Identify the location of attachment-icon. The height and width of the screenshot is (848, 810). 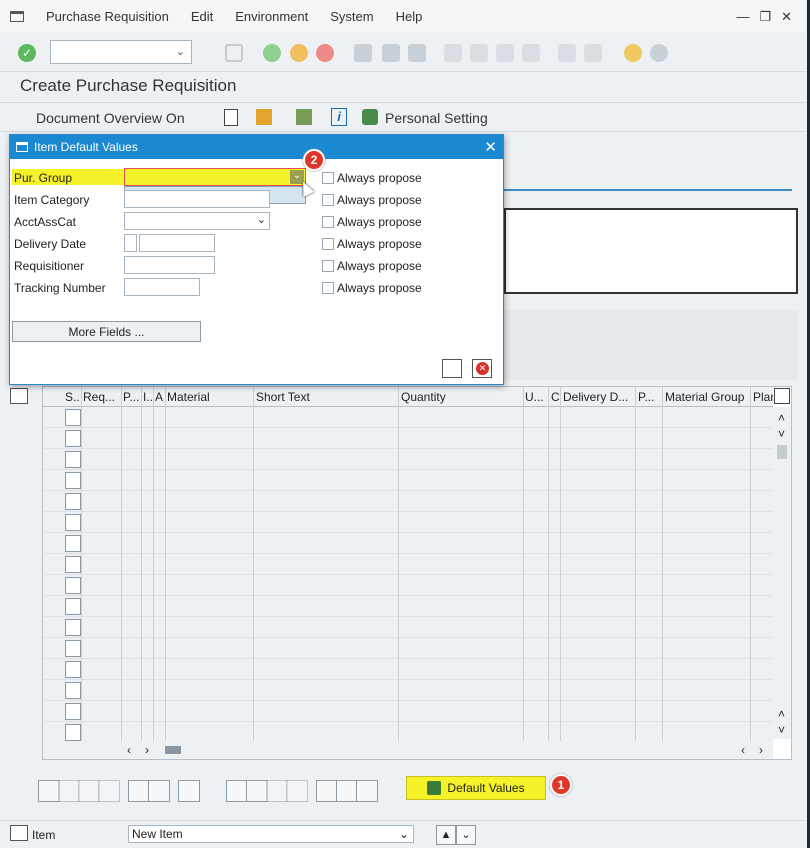
(367, 791).